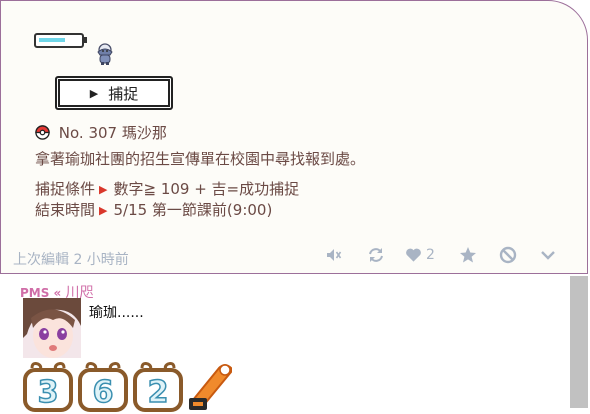  Describe the element at coordinates (508, 255) in the screenshot. I see `block-icon` at that location.